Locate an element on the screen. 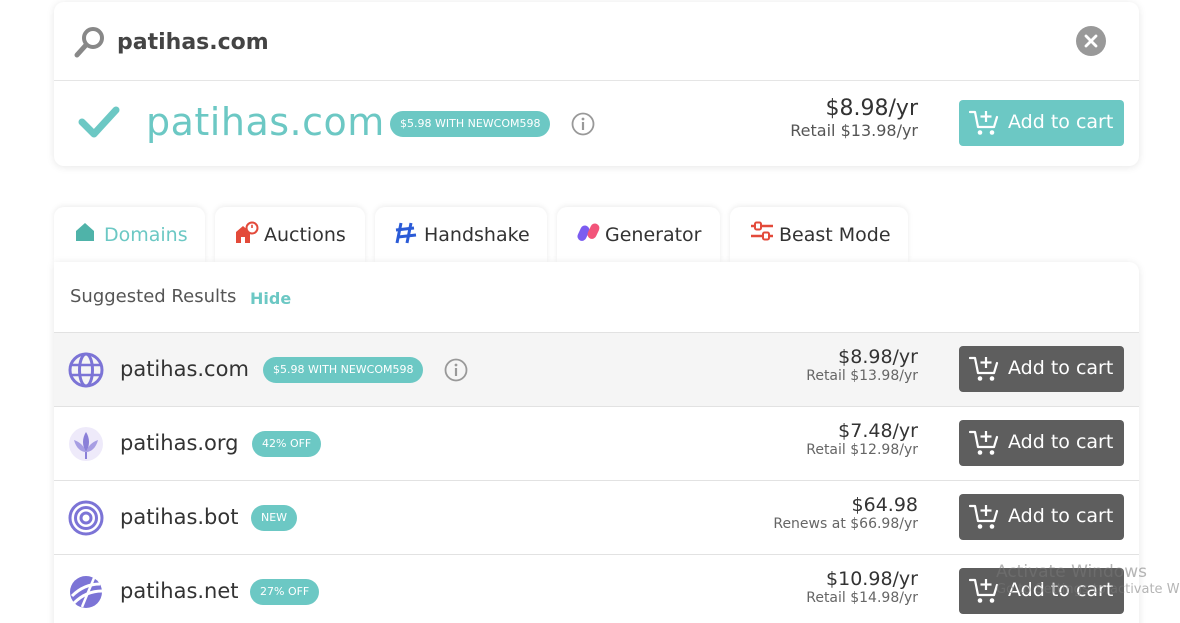 This screenshot has height=623, width=1180. price-retail: Retail $12.98/yr is located at coordinates (862, 450).